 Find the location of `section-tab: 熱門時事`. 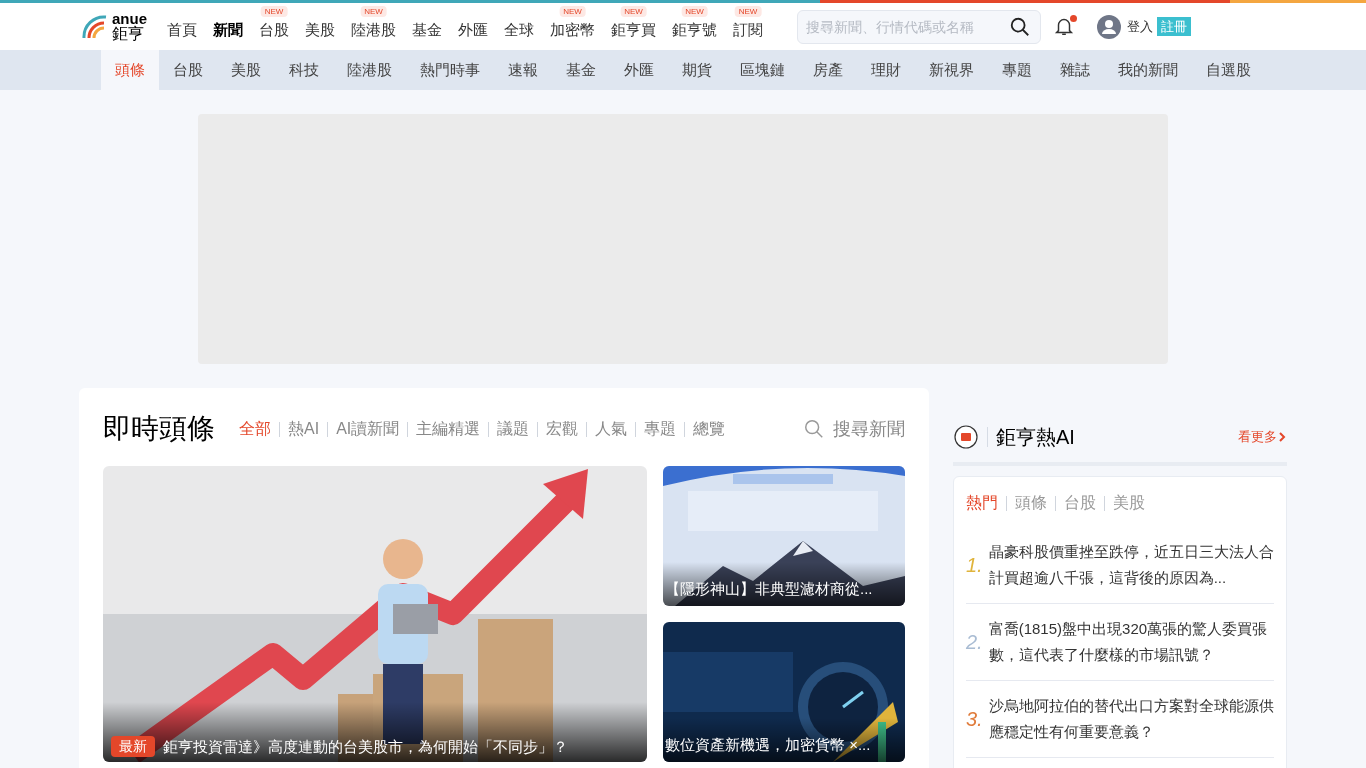

section-tab: 熱門時事 is located at coordinates (450, 70).